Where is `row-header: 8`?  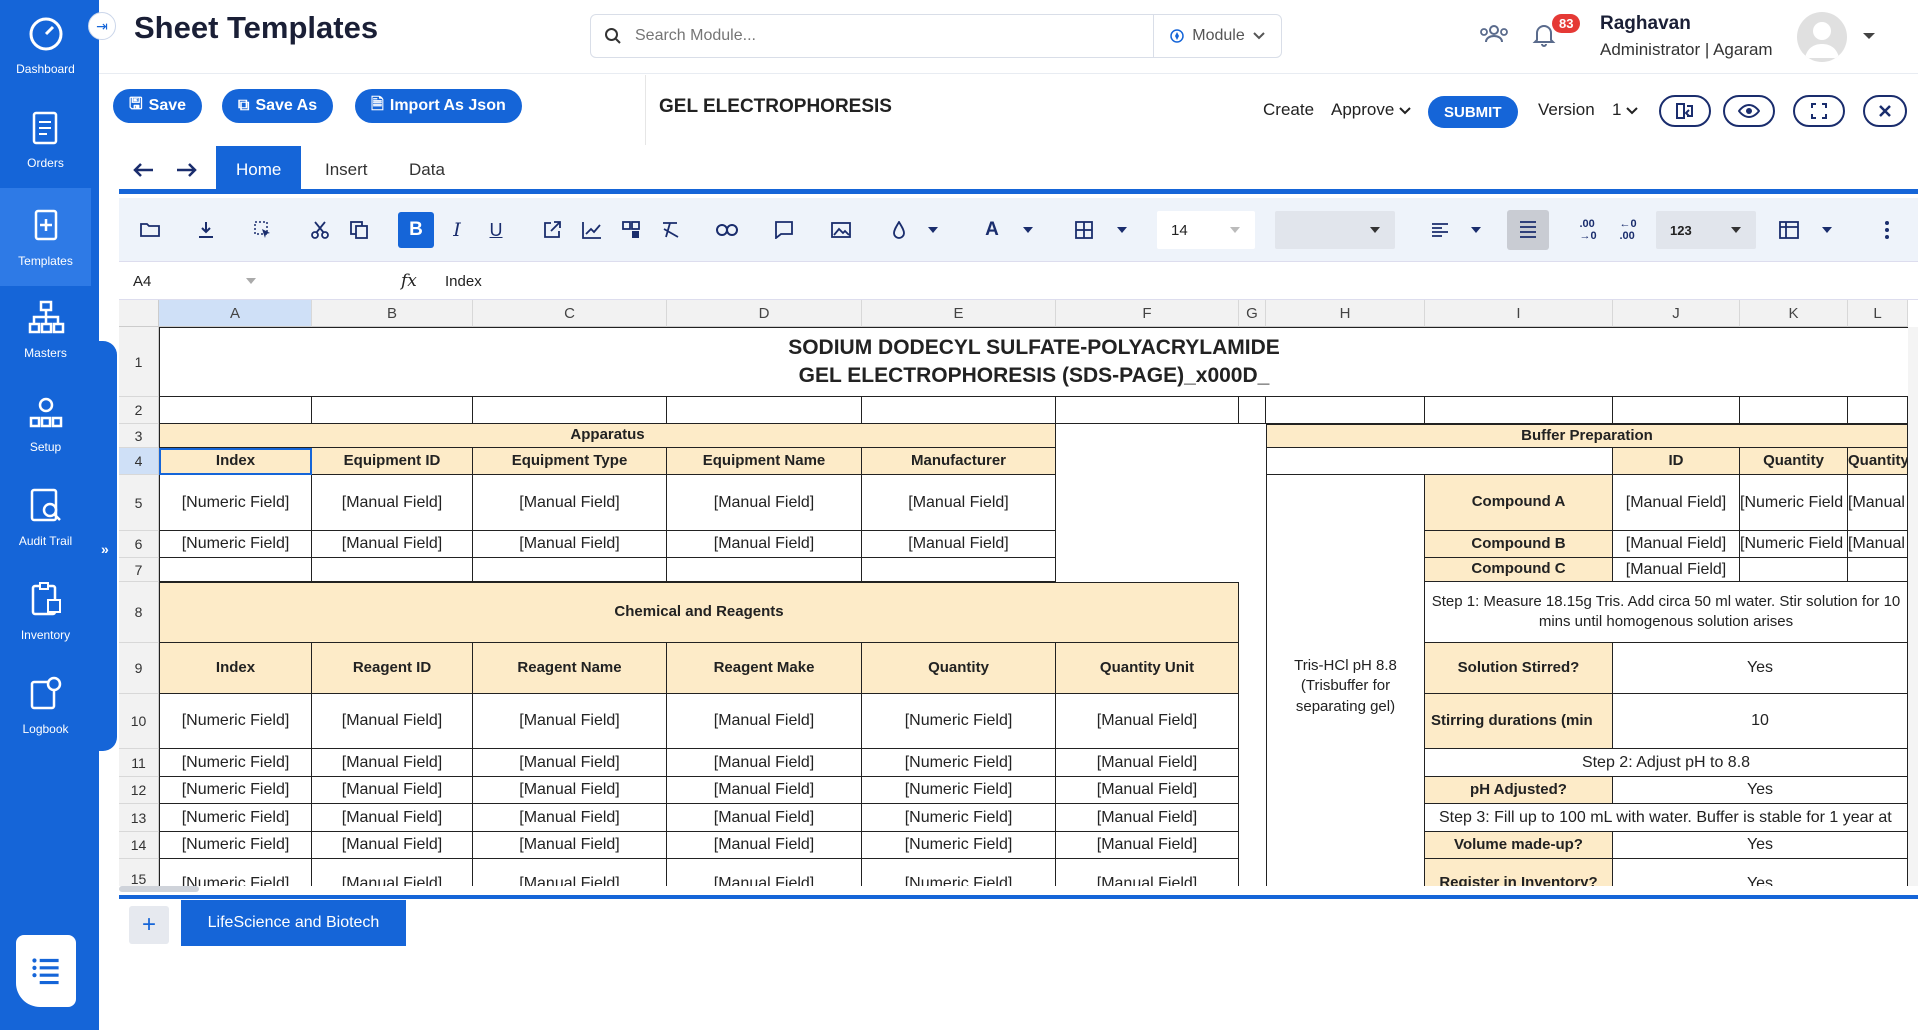
row-header: 8 is located at coordinates (139, 612).